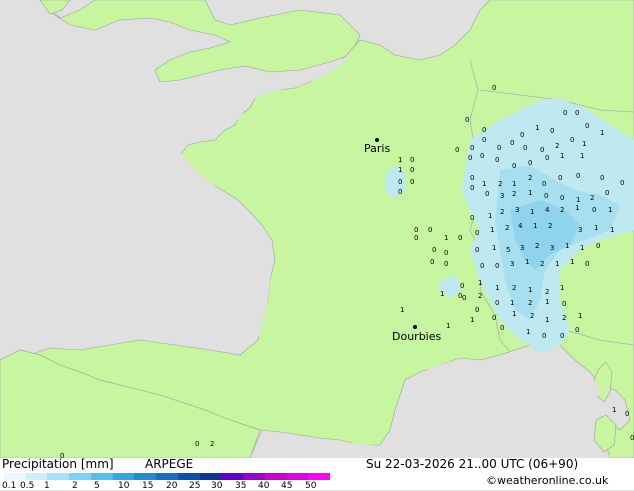 The width and height of the screenshot is (634, 491). I want to click on precip-value: 4, so click(547, 210).